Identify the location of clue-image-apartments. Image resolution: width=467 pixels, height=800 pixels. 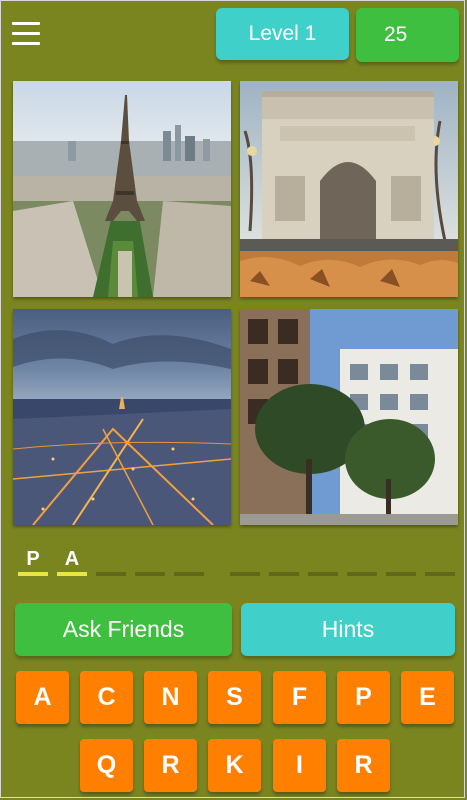
(349, 417).